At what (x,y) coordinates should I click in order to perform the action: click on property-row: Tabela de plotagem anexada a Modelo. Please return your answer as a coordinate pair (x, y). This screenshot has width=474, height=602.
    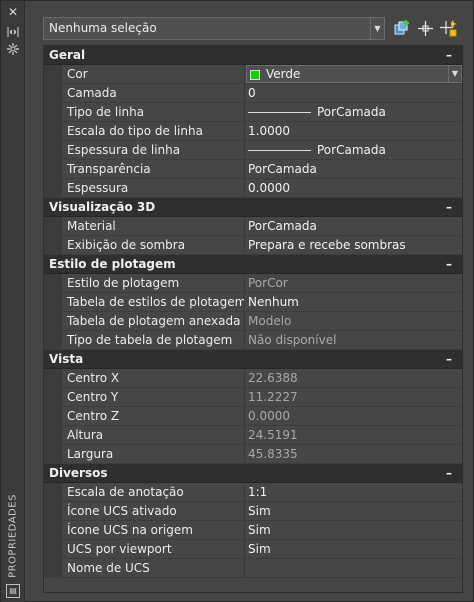
    Looking at the image, I should click on (253, 321).